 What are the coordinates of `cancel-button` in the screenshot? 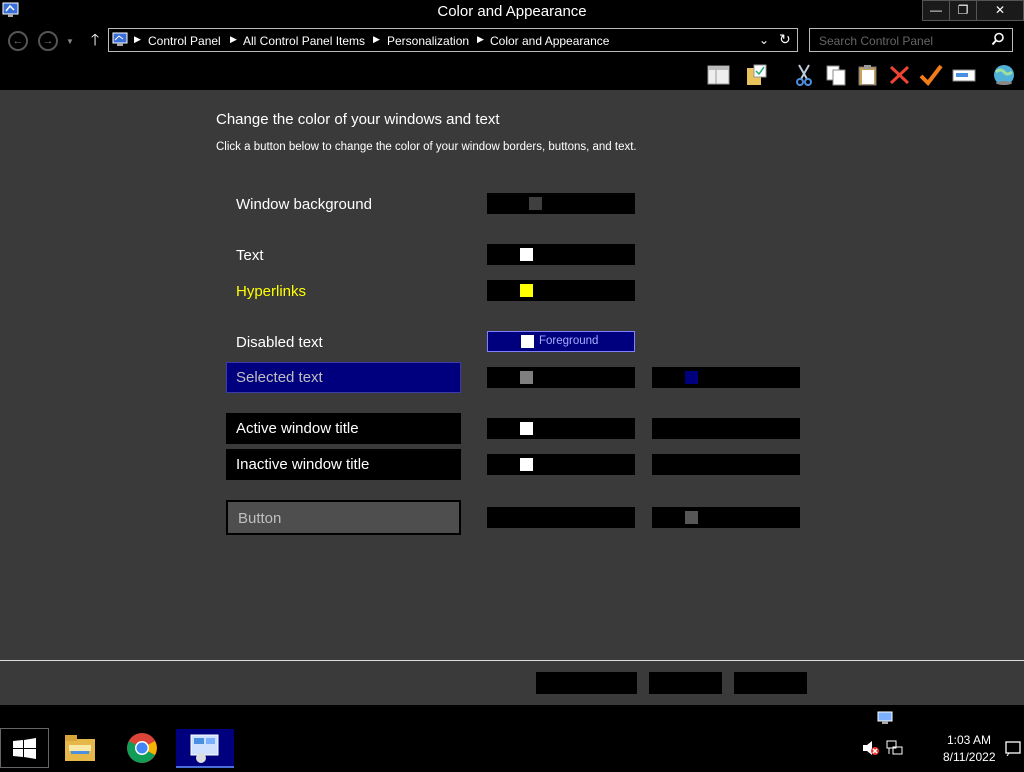 It's located at (770, 683).